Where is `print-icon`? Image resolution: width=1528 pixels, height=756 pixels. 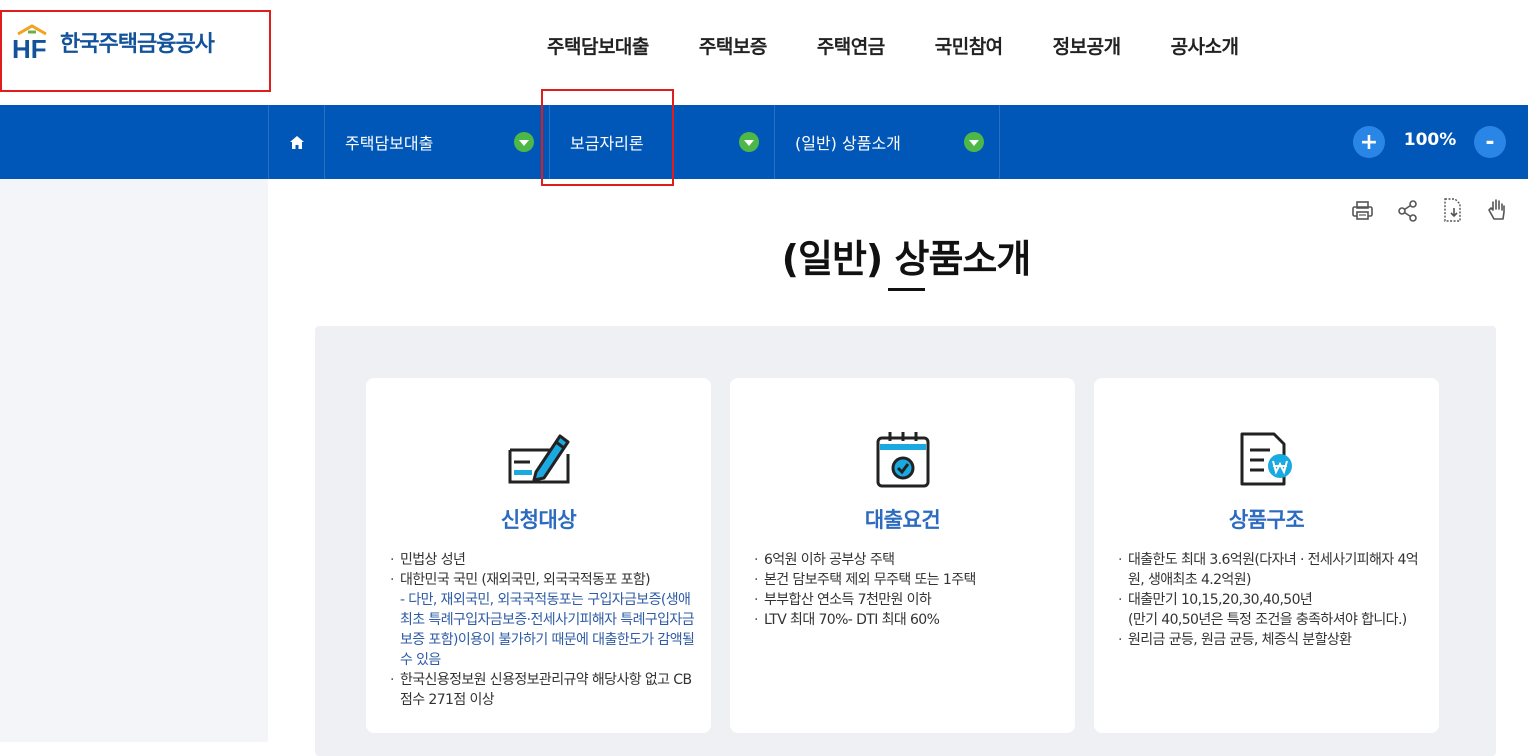 print-icon is located at coordinates (1362, 210).